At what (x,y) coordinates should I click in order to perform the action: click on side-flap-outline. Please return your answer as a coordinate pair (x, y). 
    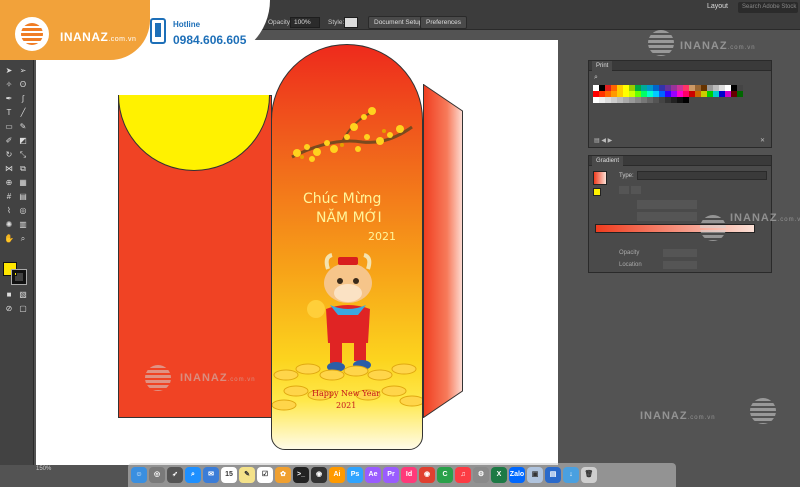
    Looking at the image, I should click on (443, 251).